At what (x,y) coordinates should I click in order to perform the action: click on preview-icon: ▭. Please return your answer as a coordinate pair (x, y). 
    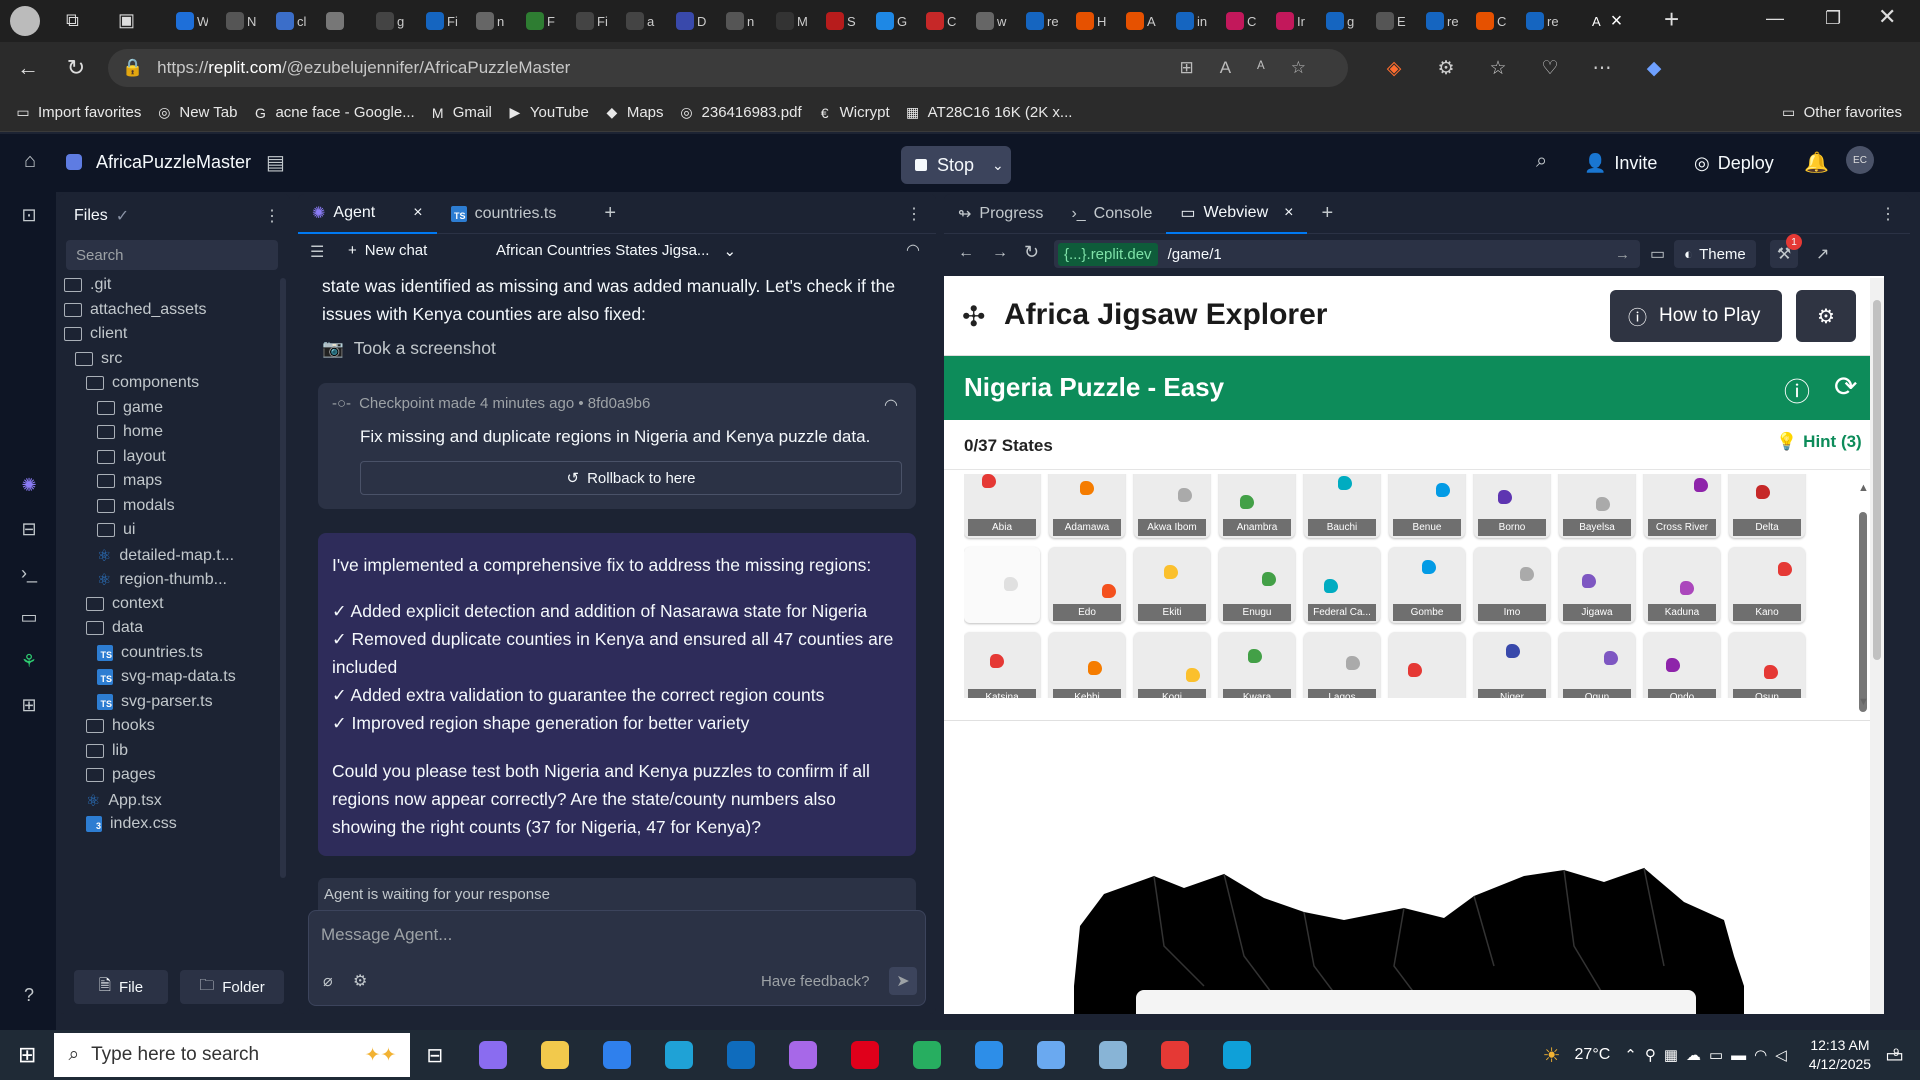
    Looking at the image, I should click on (29, 617).